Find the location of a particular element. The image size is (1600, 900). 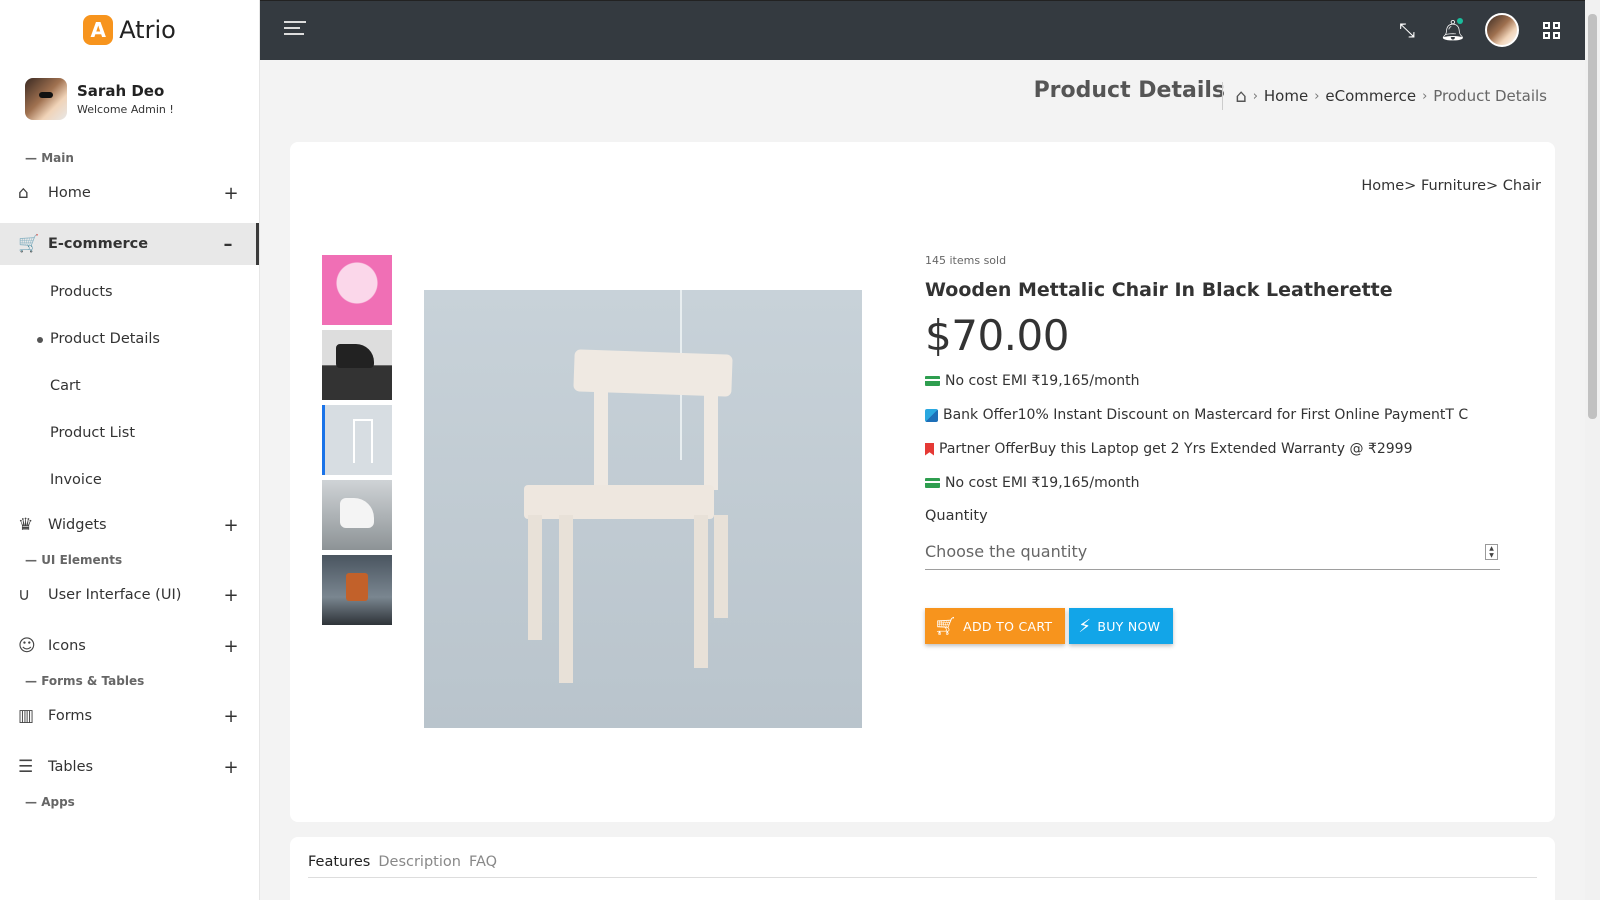

product-price: $70.00 is located at coordinates (997, 335).